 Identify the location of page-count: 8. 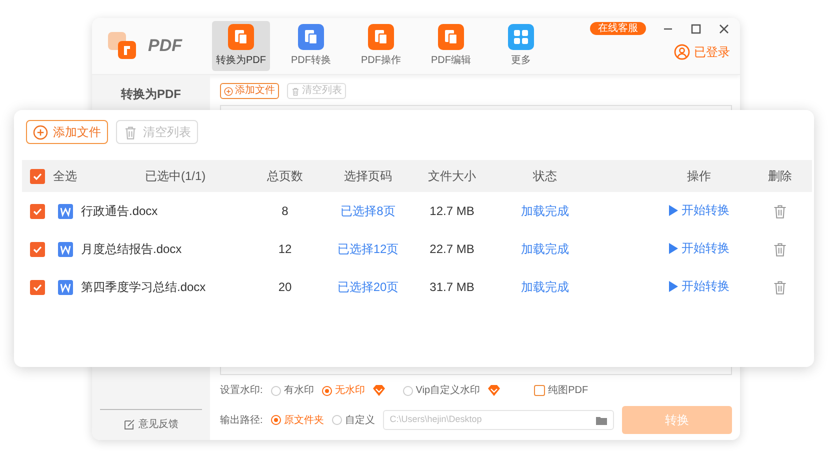
(285, 211).